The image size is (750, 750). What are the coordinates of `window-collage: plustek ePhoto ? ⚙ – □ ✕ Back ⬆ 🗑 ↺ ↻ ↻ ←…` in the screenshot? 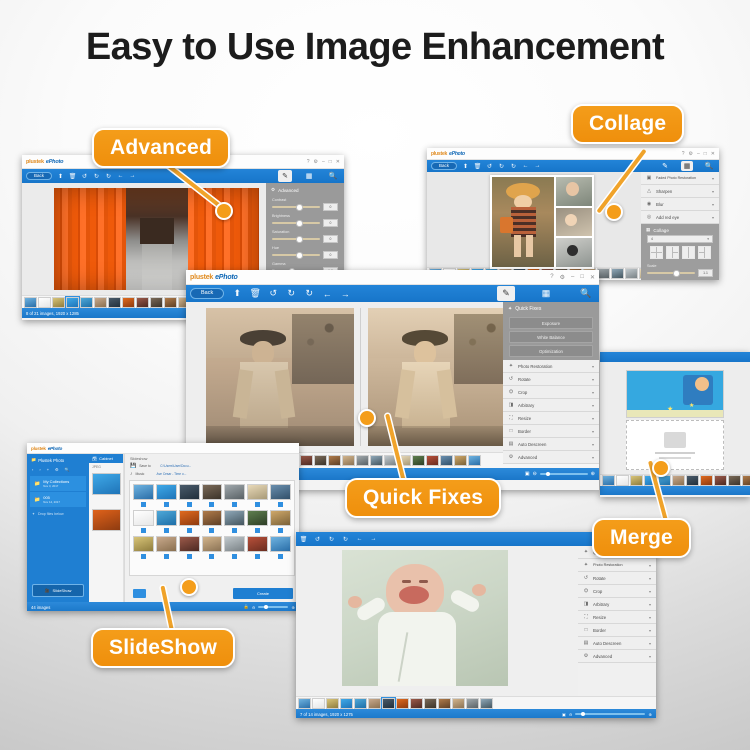 It's located at (573, 214).